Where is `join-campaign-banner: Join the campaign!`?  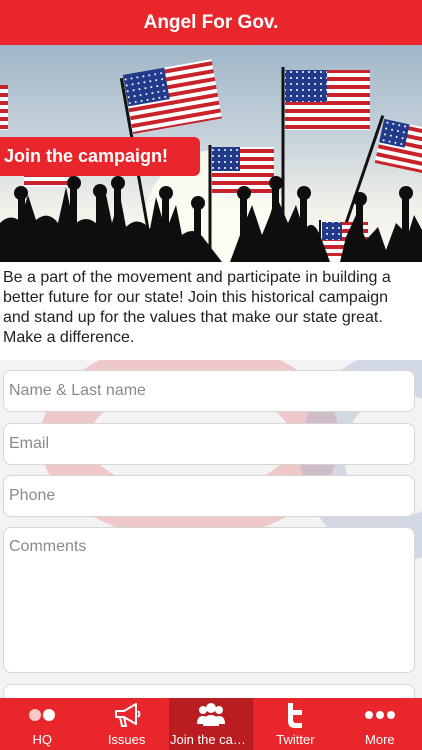 join-campaign-banner: Join the campaign! is located at coordinates (100, 156).